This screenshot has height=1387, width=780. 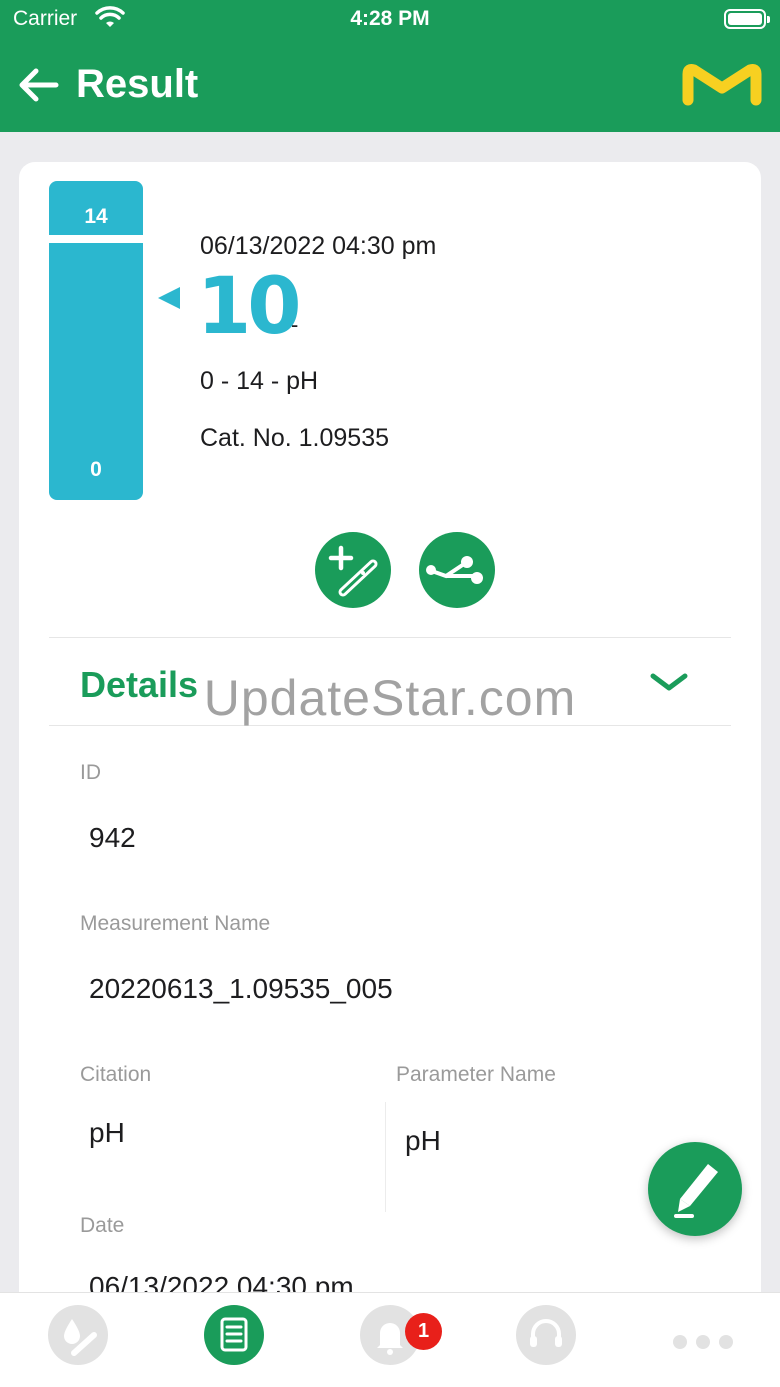 I want to click on page-title: Result, so click(x=137, y=84).